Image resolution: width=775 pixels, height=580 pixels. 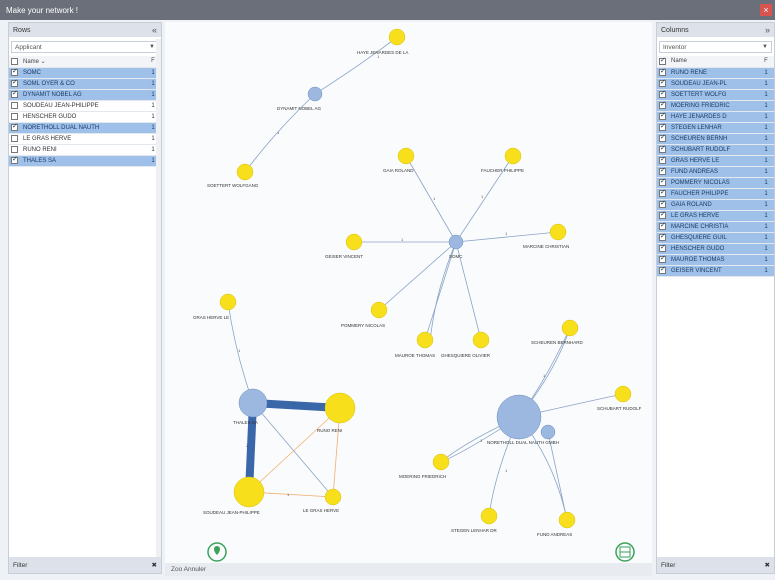 What do you see at coordinates (766, 62) in the screenshot?
I see `f-column-header: F` at bounding box center [766, 62].